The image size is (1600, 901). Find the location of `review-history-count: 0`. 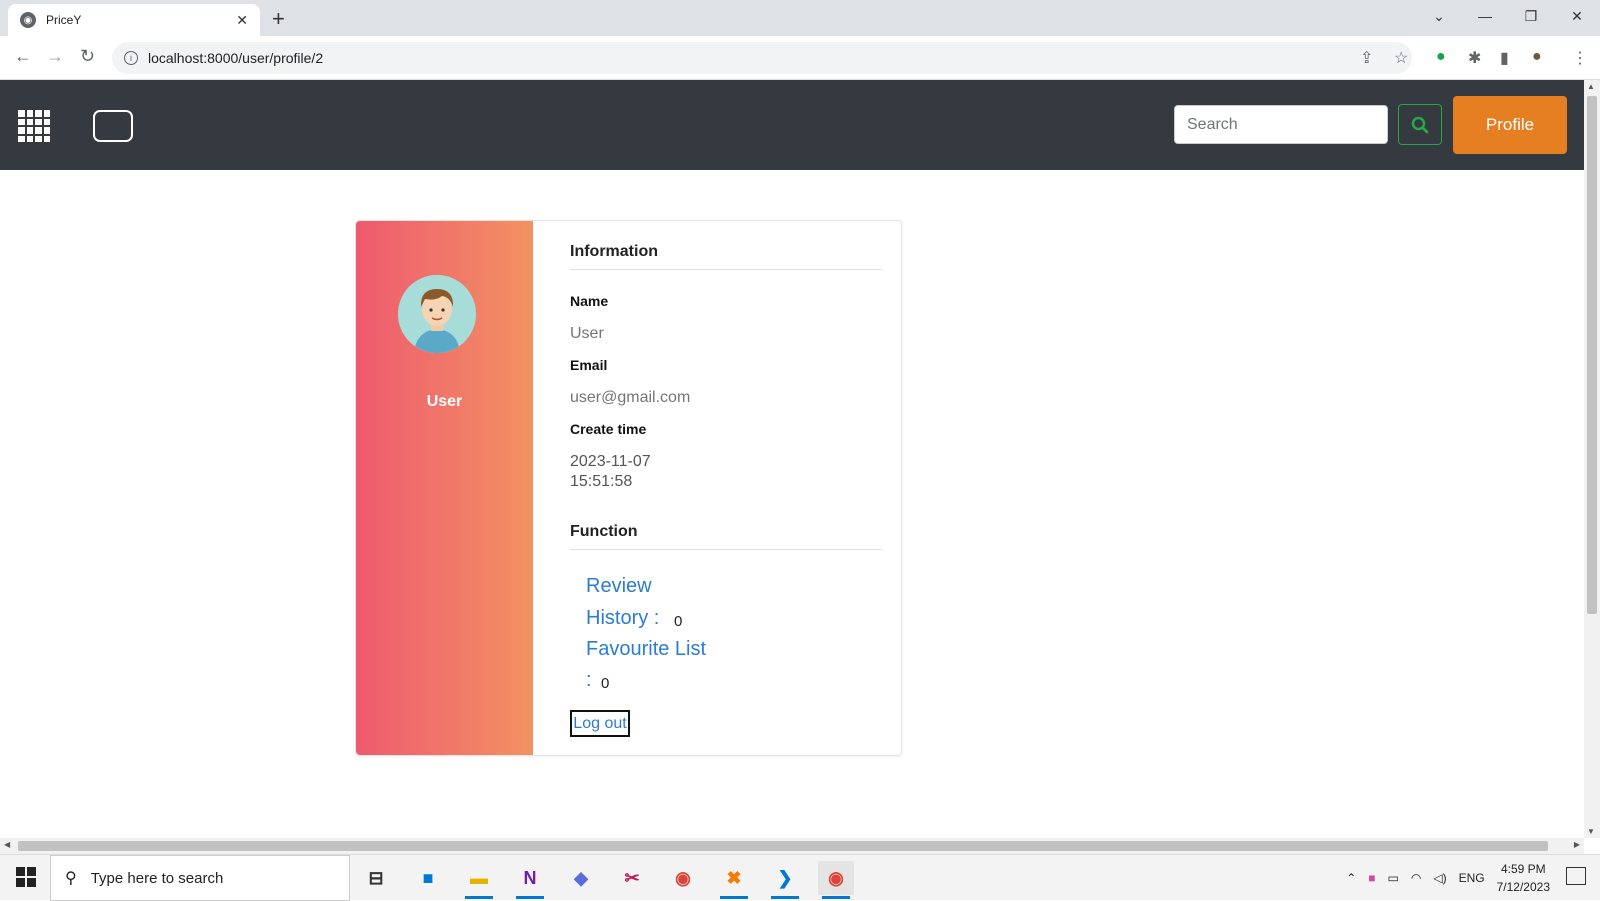

review-history-count: 0 is located at coordinates (678, 621).